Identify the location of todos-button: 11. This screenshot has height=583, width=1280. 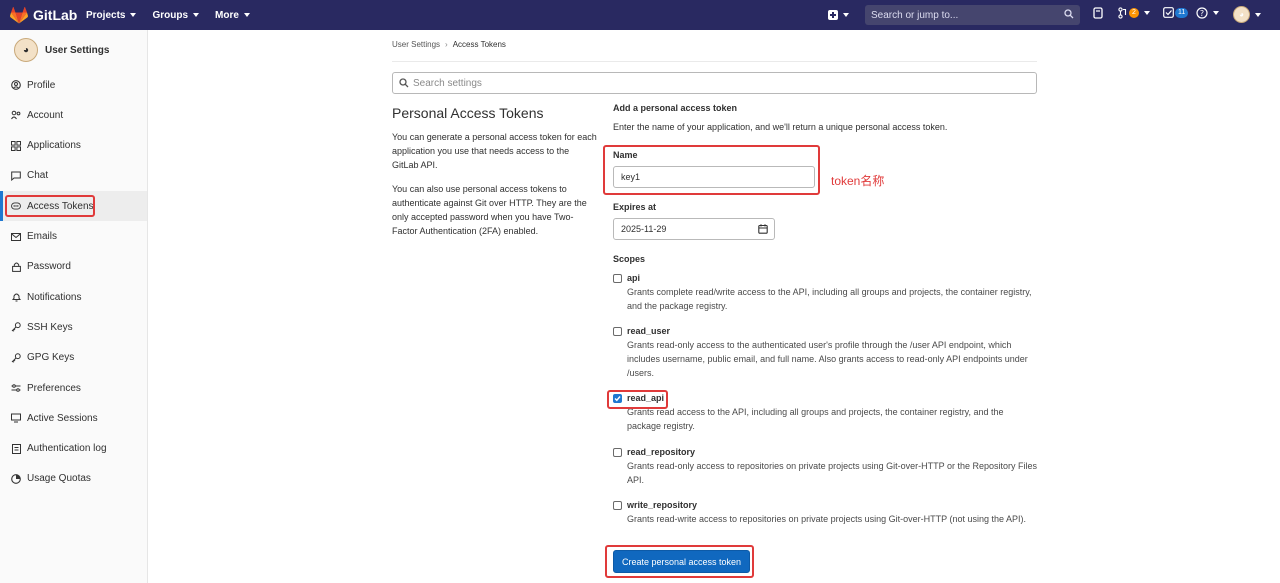
(1176, 12).